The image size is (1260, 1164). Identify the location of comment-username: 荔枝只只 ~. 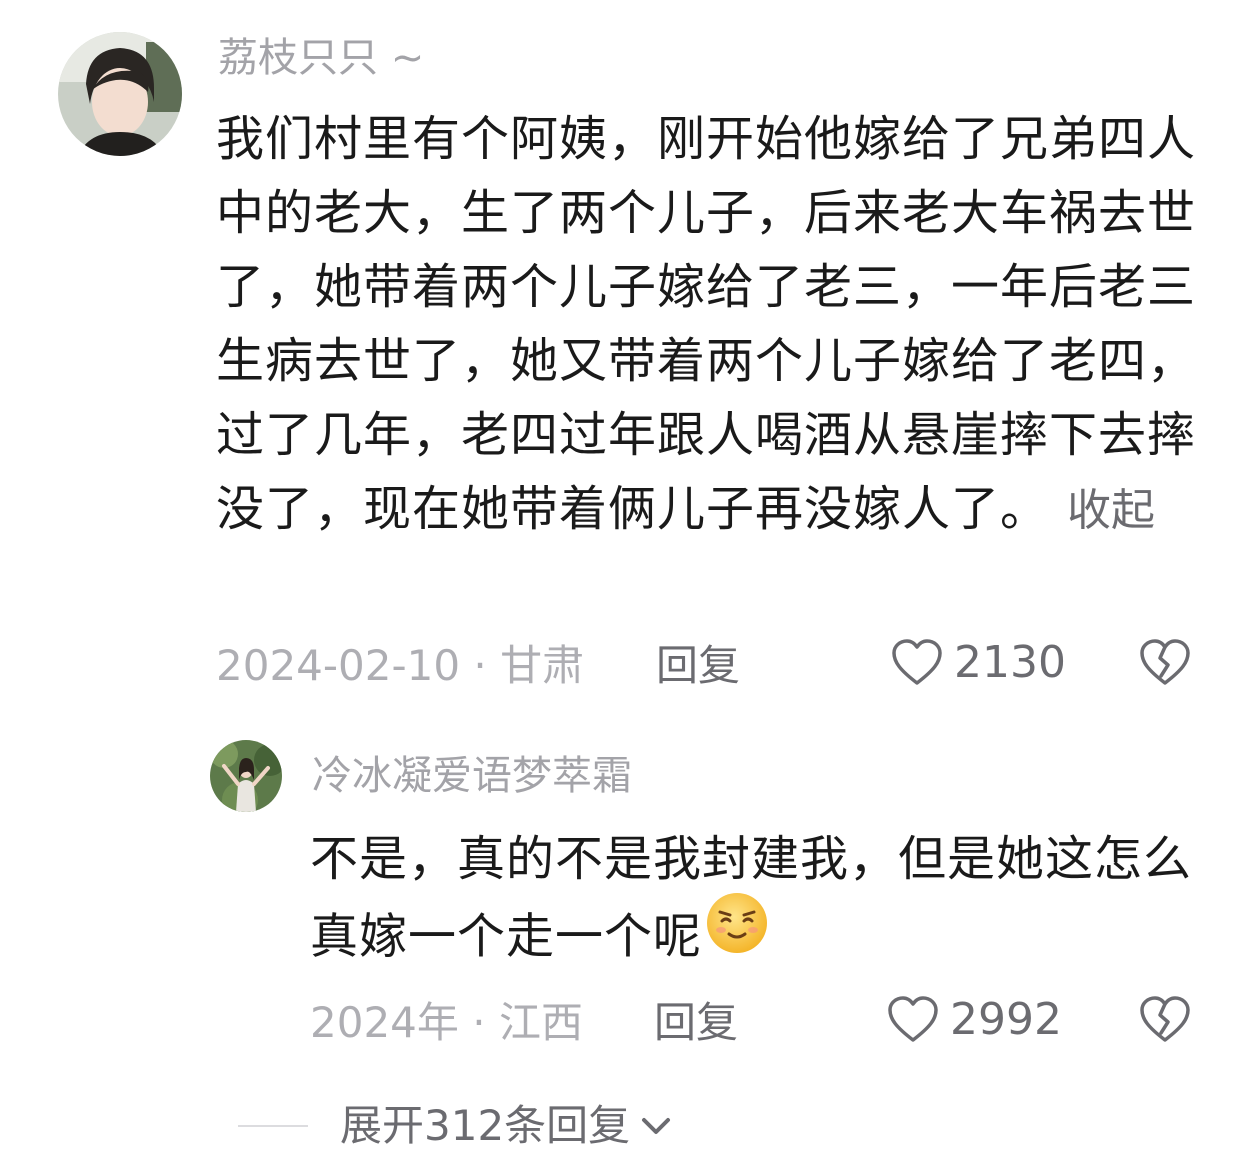
(321, 58).